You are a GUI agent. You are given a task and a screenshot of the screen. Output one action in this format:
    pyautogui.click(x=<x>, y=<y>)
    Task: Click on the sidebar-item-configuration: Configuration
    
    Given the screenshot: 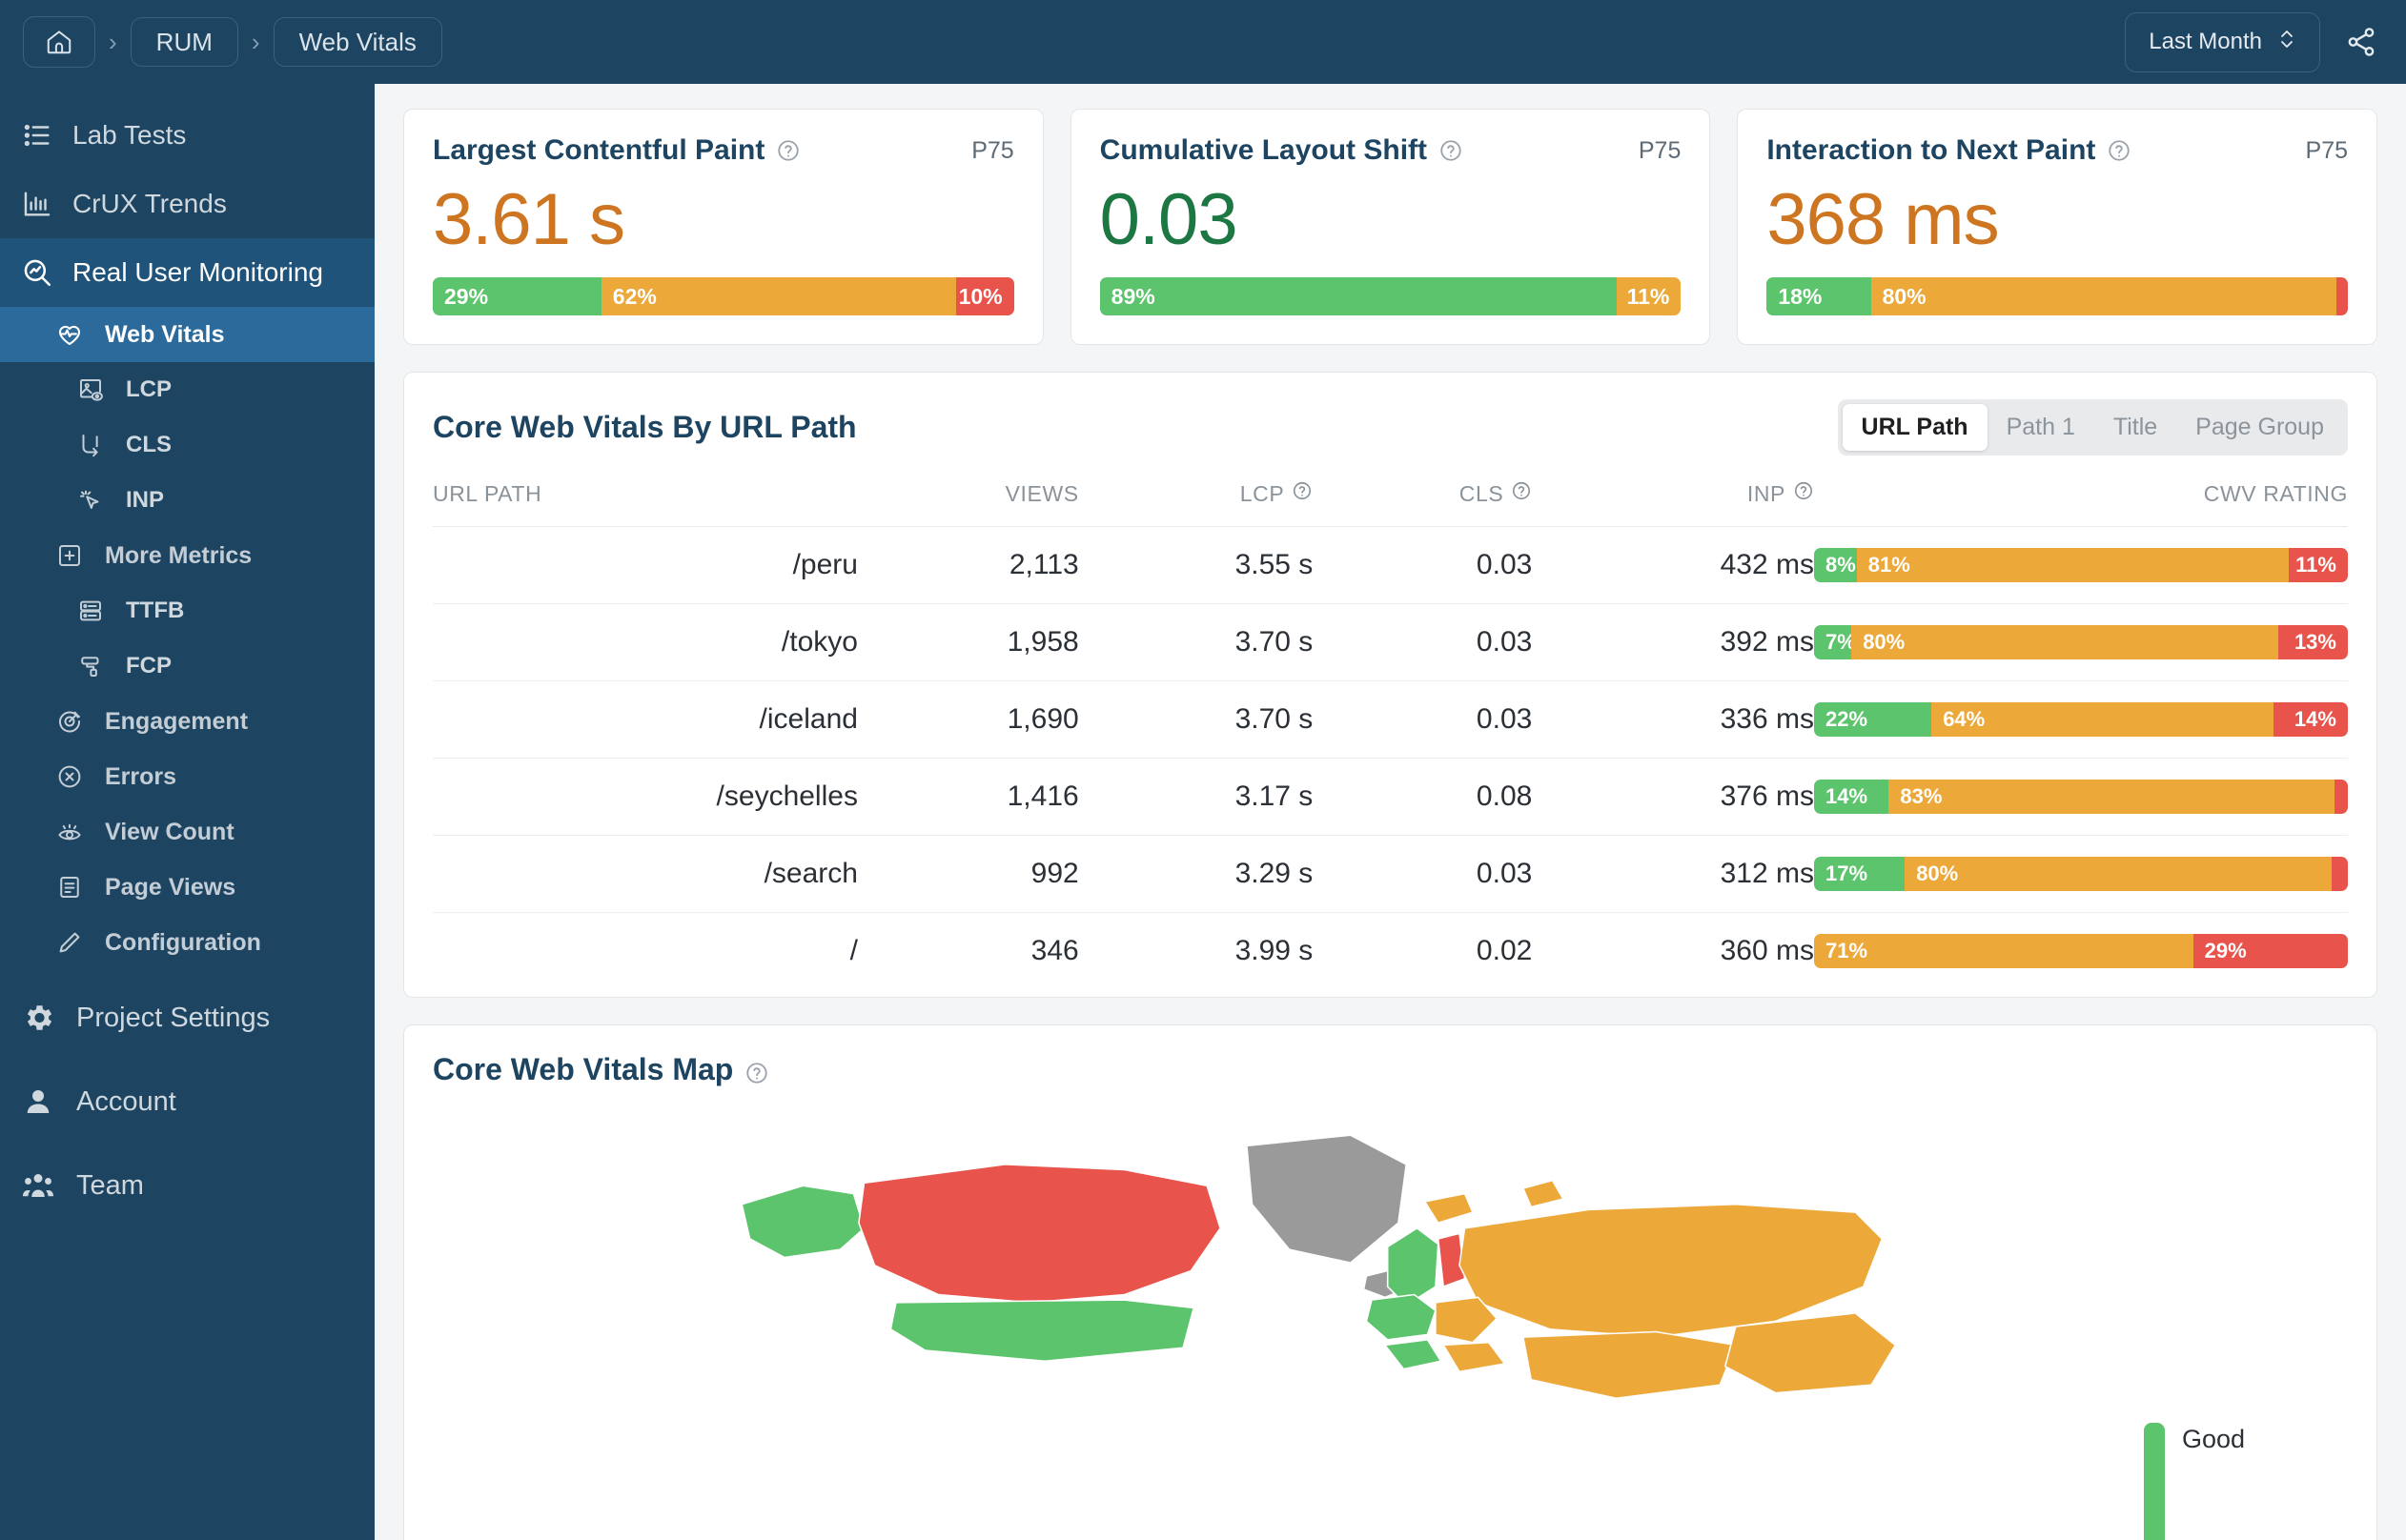 What is the action you would take?
    pyautogui.click(x=188, y=942)
    